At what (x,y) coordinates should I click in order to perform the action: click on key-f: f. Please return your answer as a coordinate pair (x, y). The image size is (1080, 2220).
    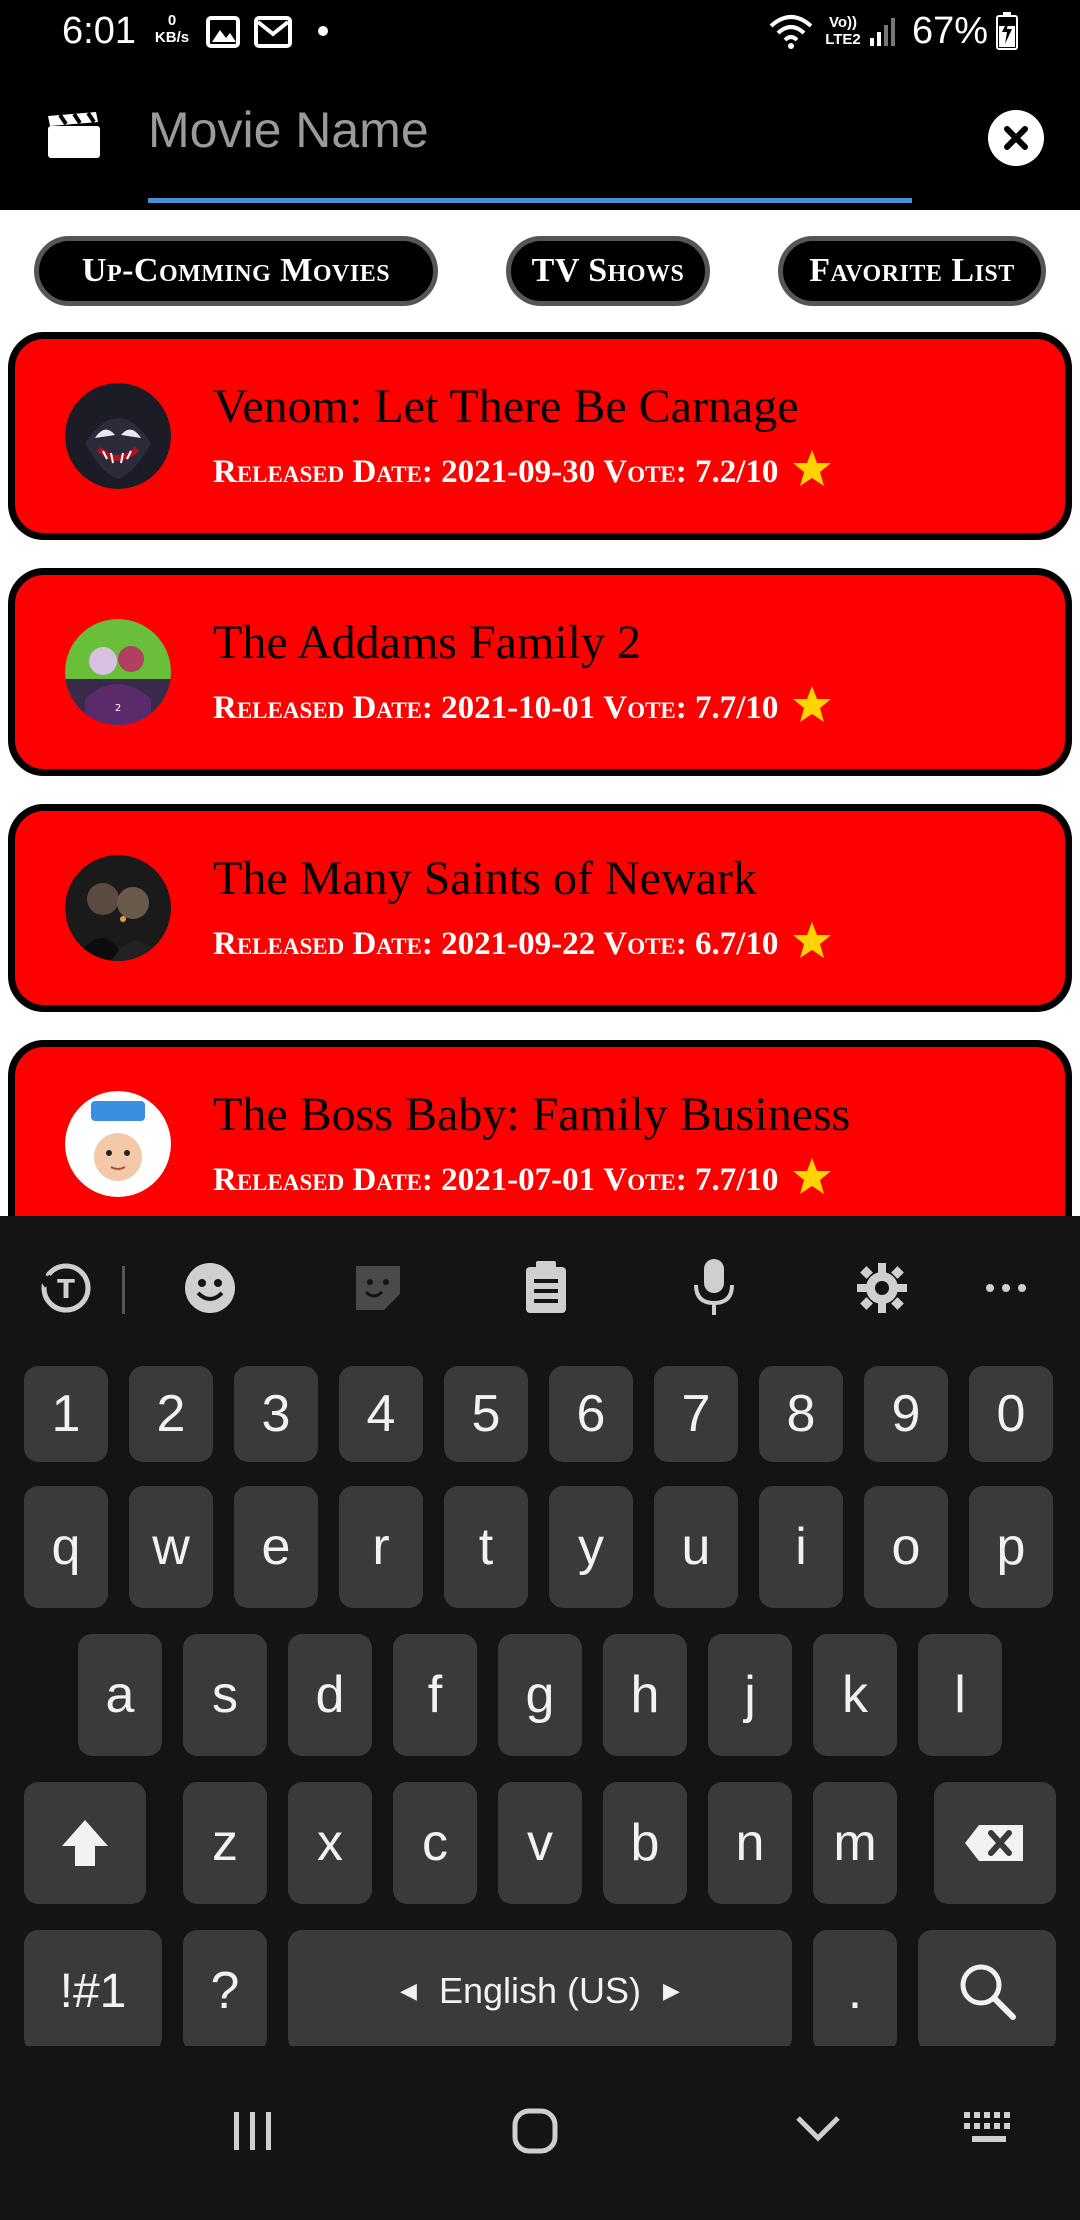
    Looking at the image, I should click on (435, 1695).